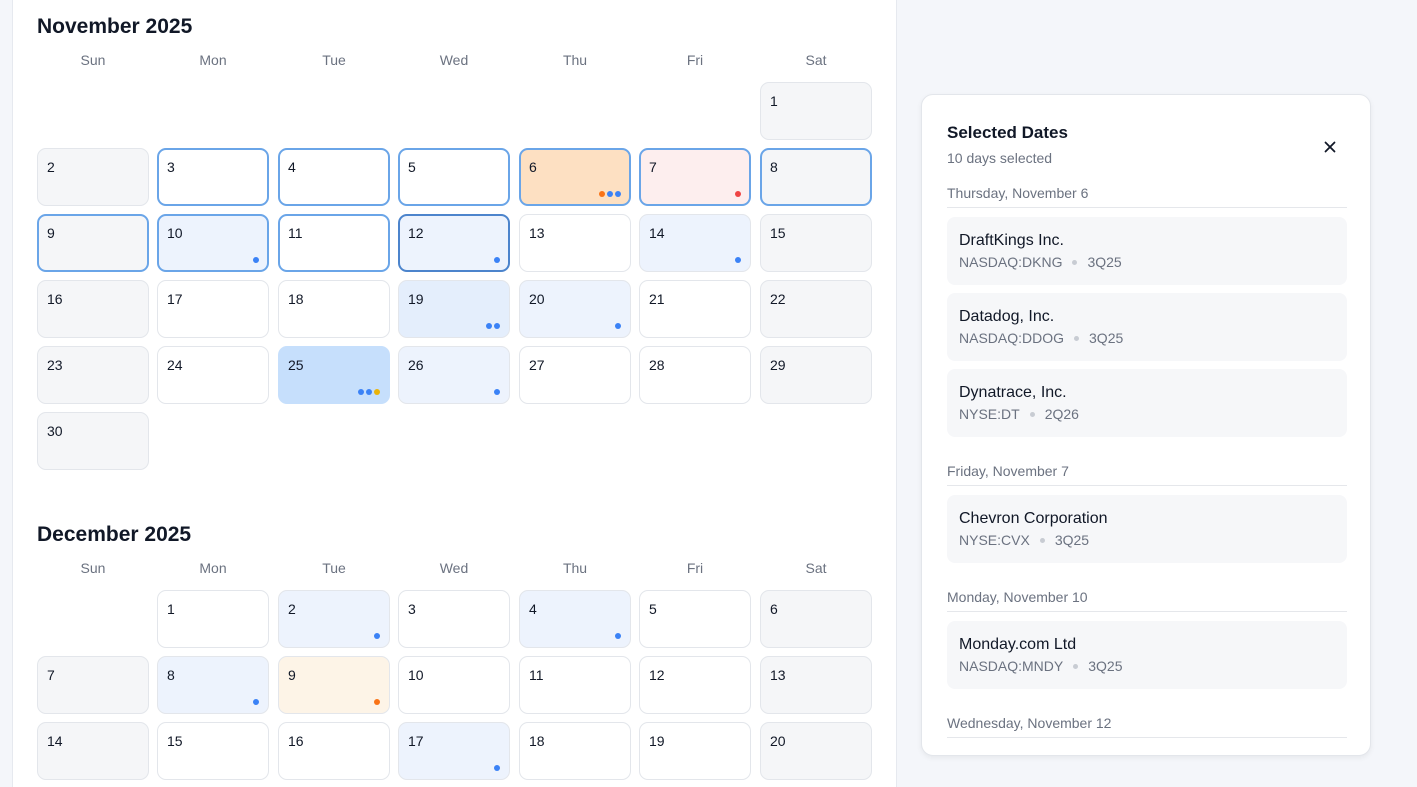 The width and height of the screenshot is (1417, 787). I want to click on ticker: NASDAQ:DDOG, so click(1012, 338).